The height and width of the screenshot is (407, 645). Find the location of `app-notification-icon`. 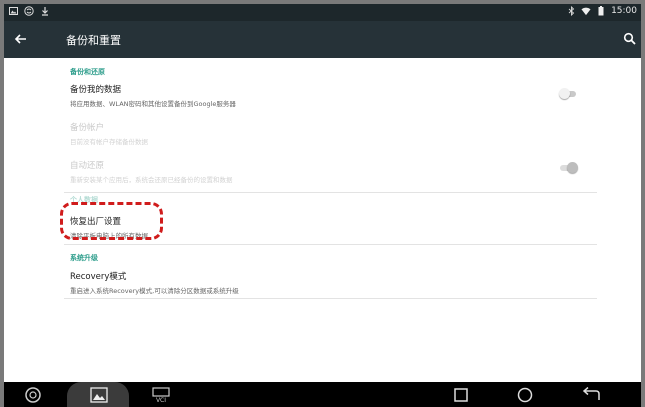

app-notification-icon is located at coordinates (29, 11).